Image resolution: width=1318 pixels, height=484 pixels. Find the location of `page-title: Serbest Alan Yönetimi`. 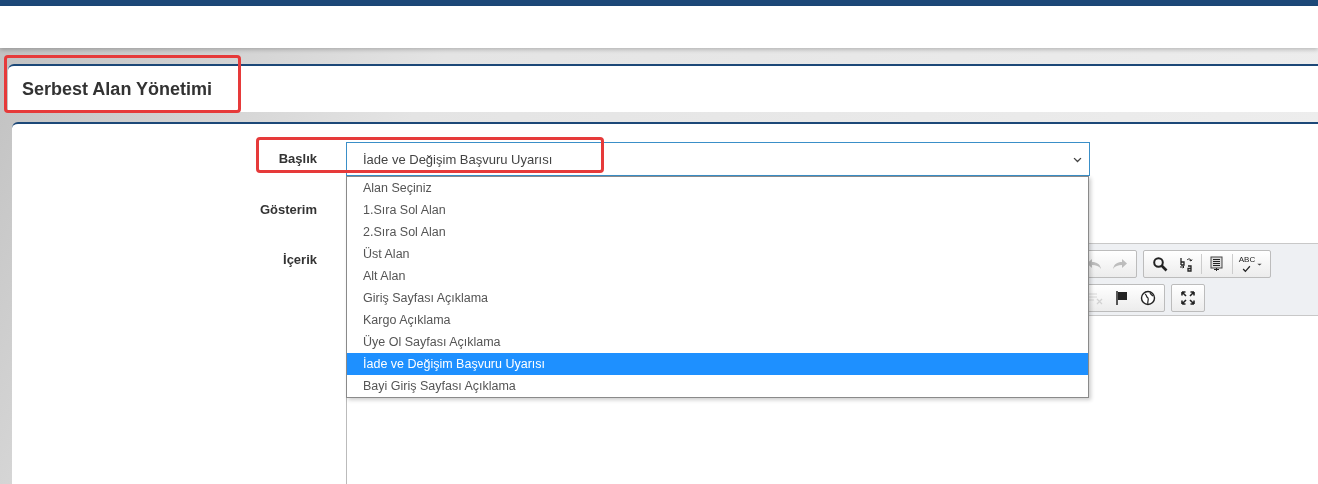

page-title: Serbest Alan Yönetimi is located at coordinates (117, 89).